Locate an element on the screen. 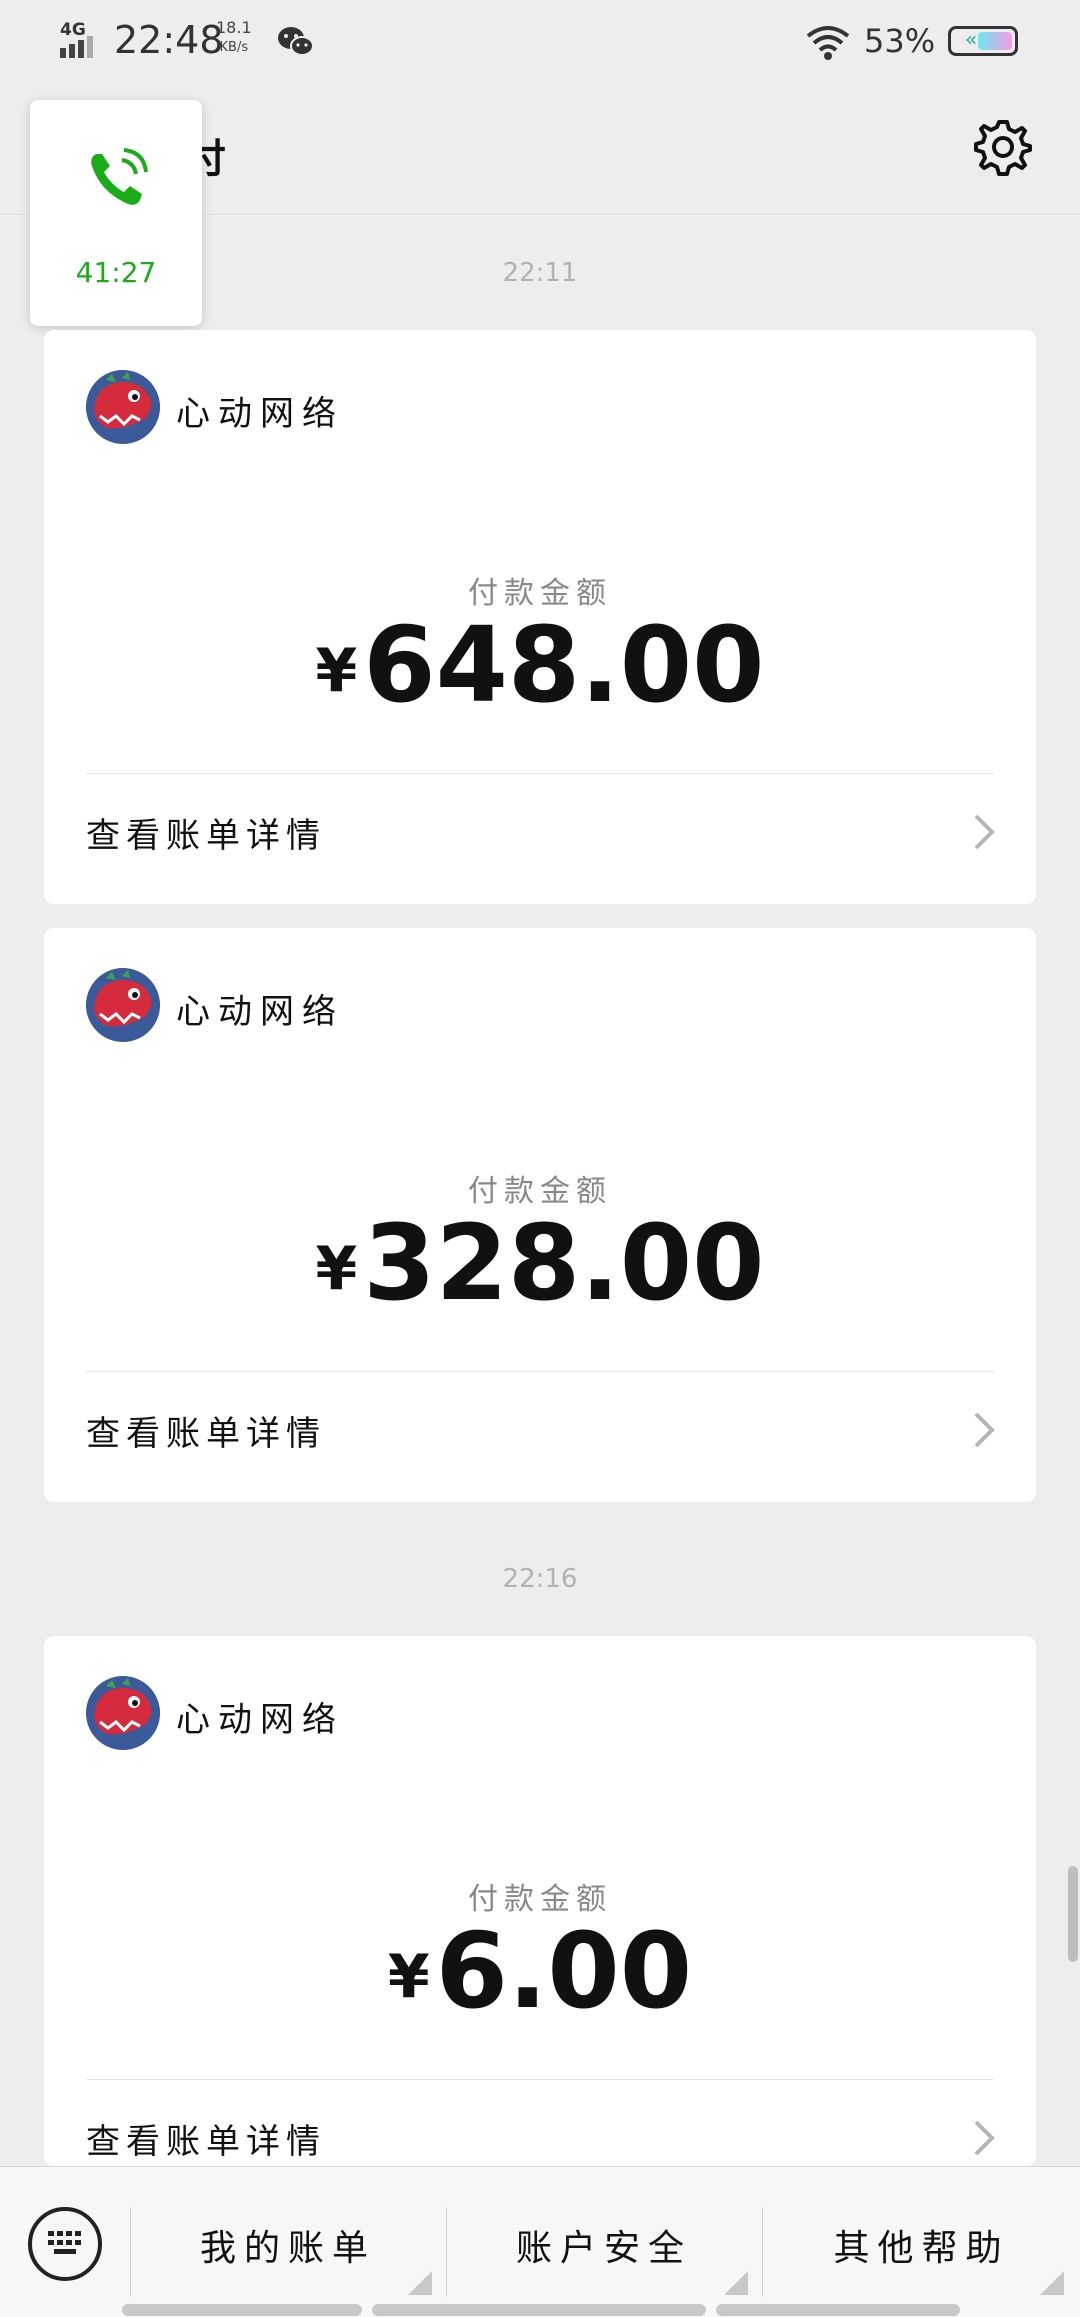  payment-amount: ¥6.00 is located at coordinates (540, 1971).